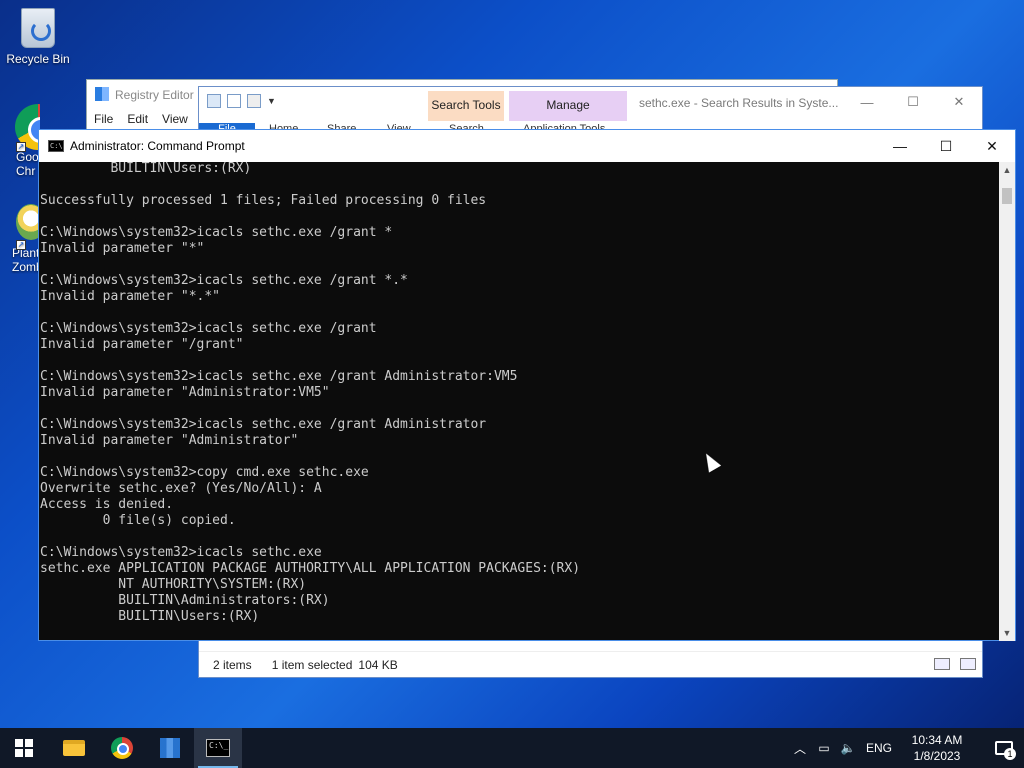  What do you see at coordinates (512, 748) in the screenshot?
I see `taskbar: C:\_ ︿ ▭ 🔈 ENG 10:34 AM 1/8/2023 1` at bounding box center [512, 748].